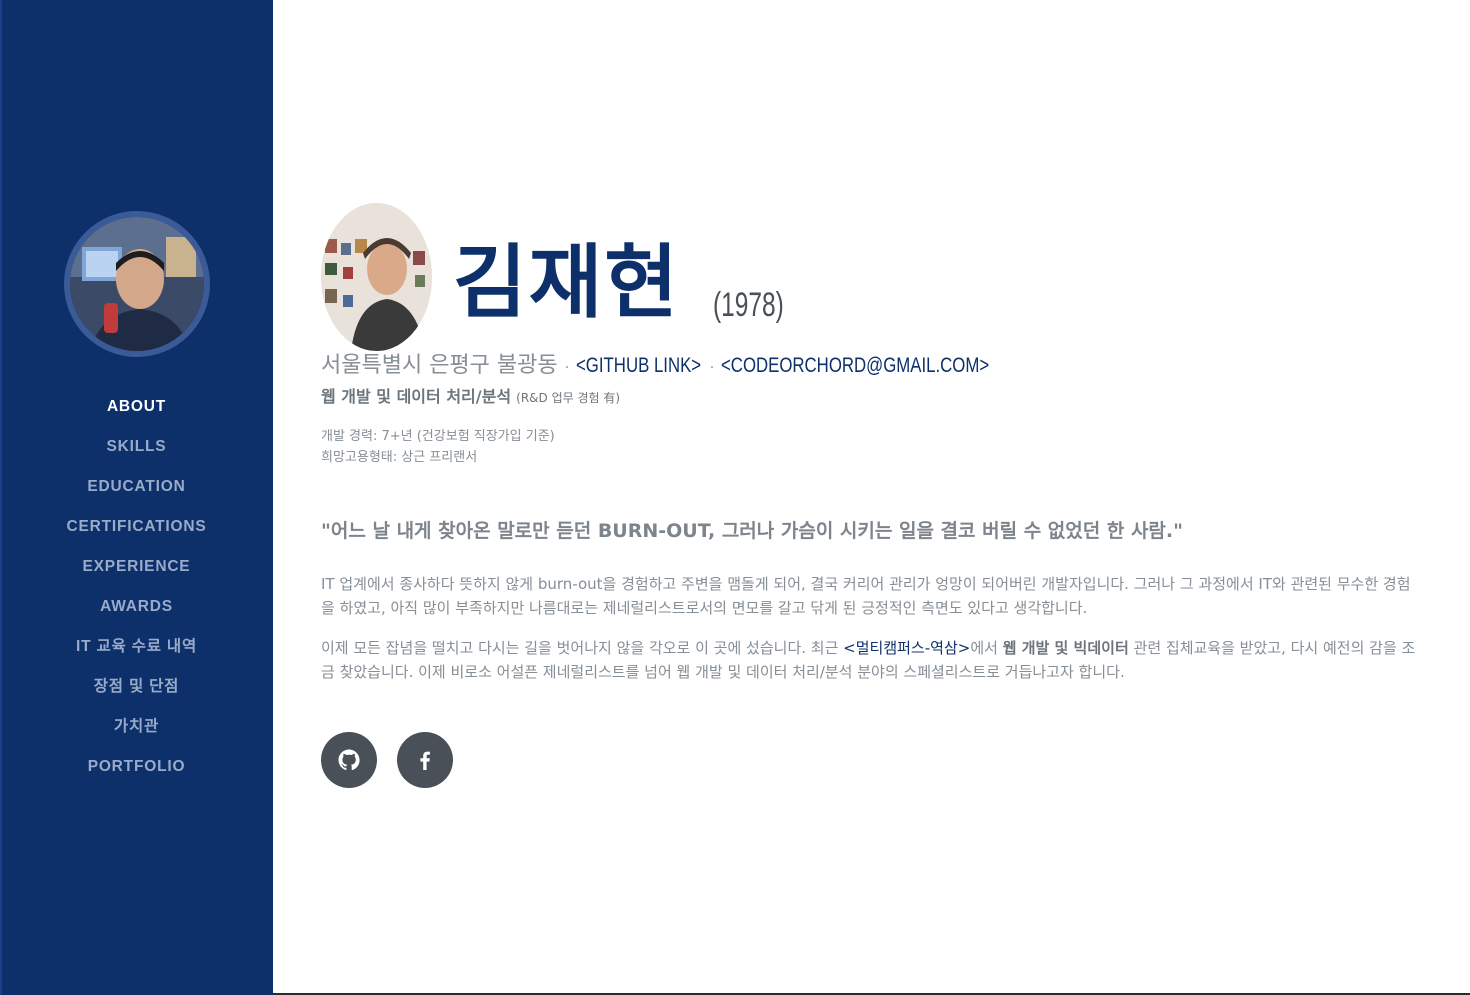 The height and width of the screenshot is (995, 1470). What do you see at coordinates (136, 647) in the screenshot?
I see `nav-item-it-education: IT 교육 수료 내역` at bounding box center [136, 647].